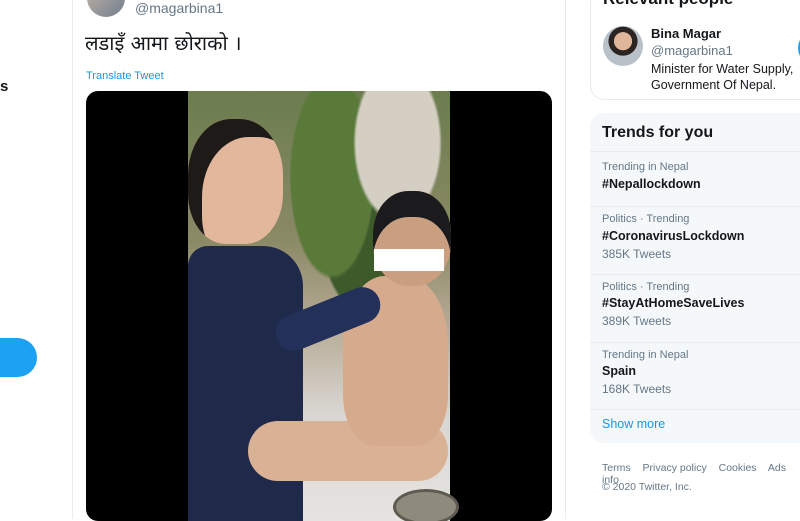 The image size is (800, 521). What do you see at coordinates (673, 236) in the screenshot?
I see `trend-name: #CoronavirusLockdown` at bounding box center [673, 236].